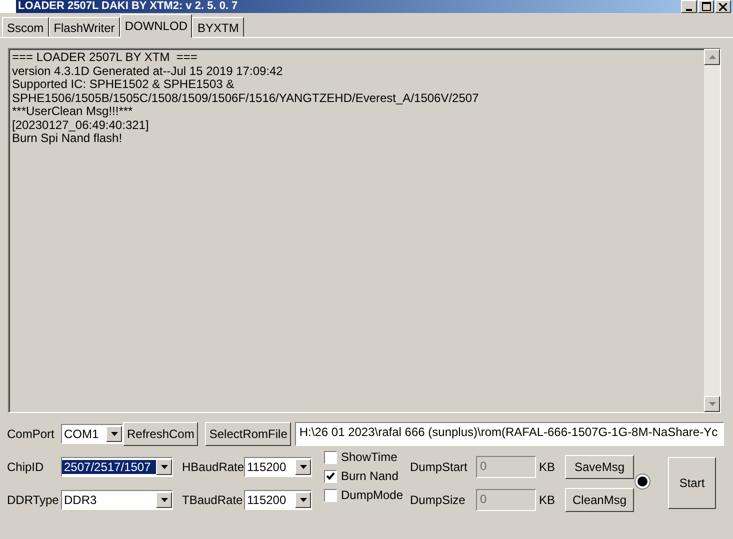 The width and height of the screenshot is (733, 539). What do you see at coordinates (156, 26) in the screenshot?
I see `tab: DOWNLOD` at bounding box center [156, 26].